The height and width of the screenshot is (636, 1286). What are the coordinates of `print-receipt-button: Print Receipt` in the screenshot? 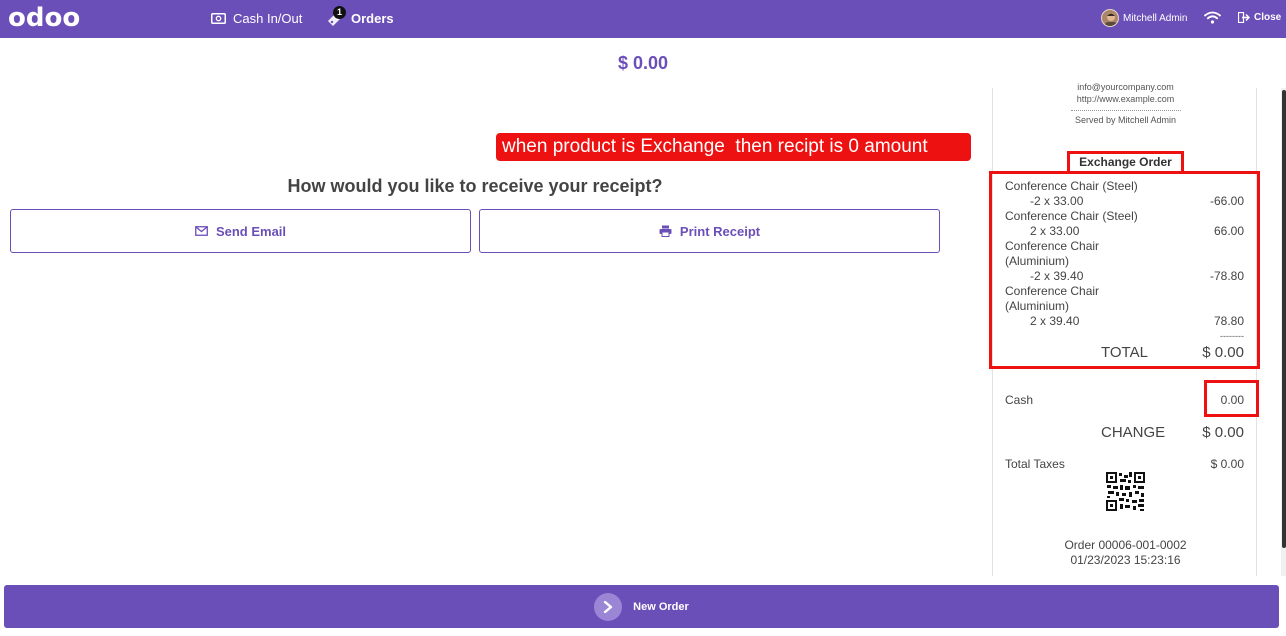 It's located at (709, 231).